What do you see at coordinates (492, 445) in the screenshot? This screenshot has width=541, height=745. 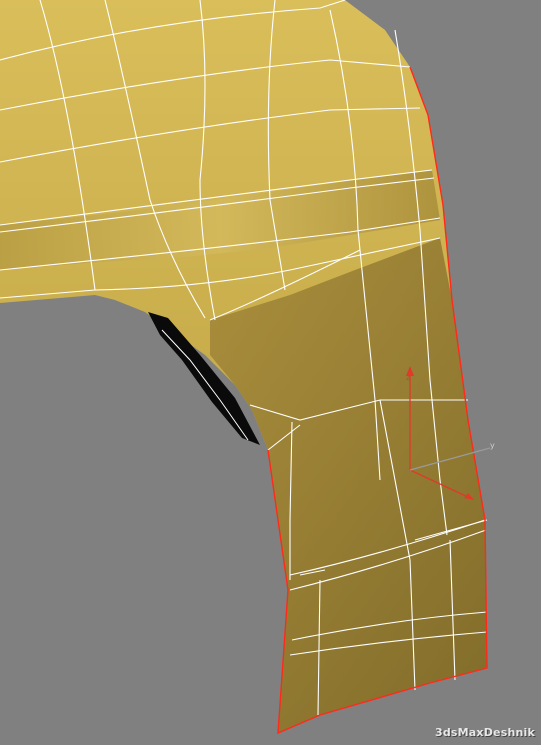 I see `gizmo-y-label: y` at bounding box center [492, 445].